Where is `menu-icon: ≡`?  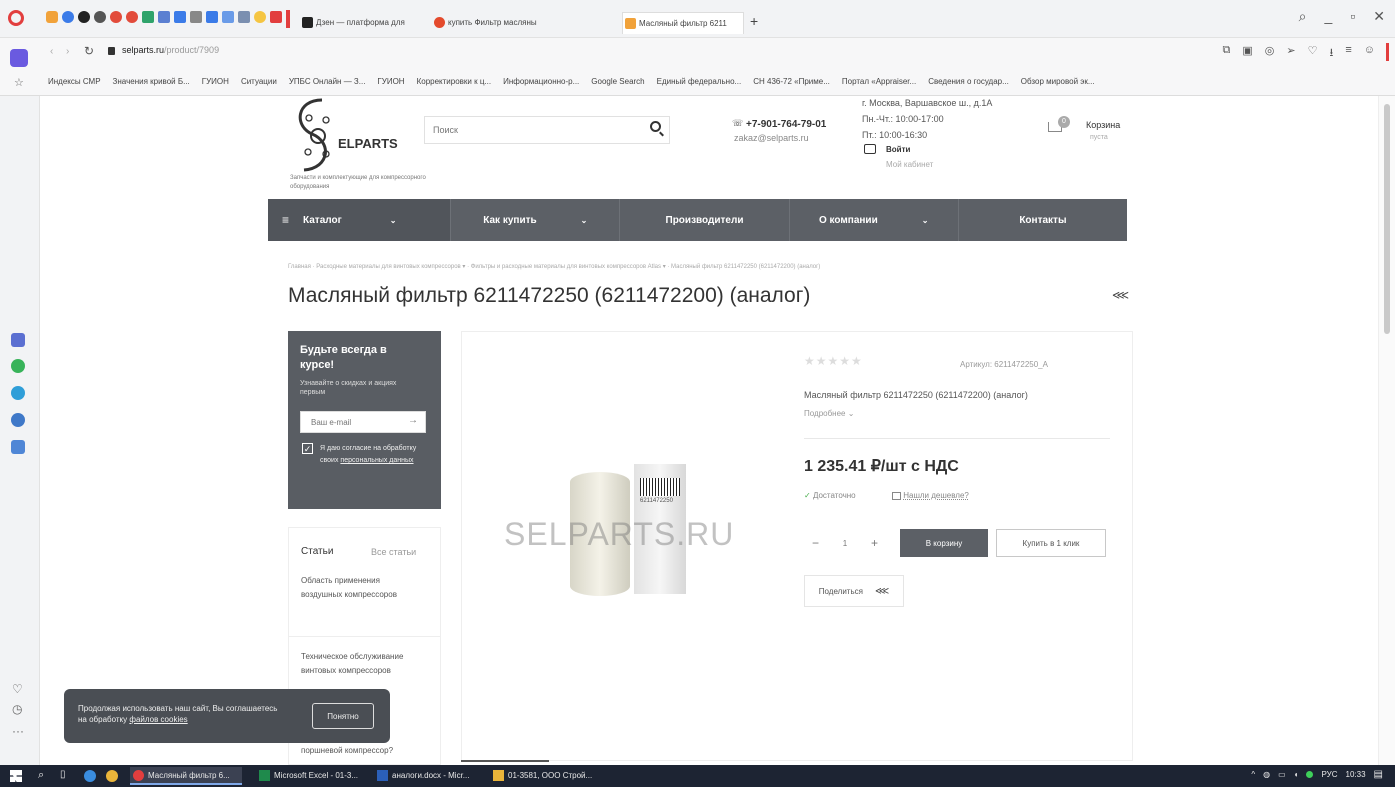 menu-icon: ≡ is located at coordinates (1348, 53).